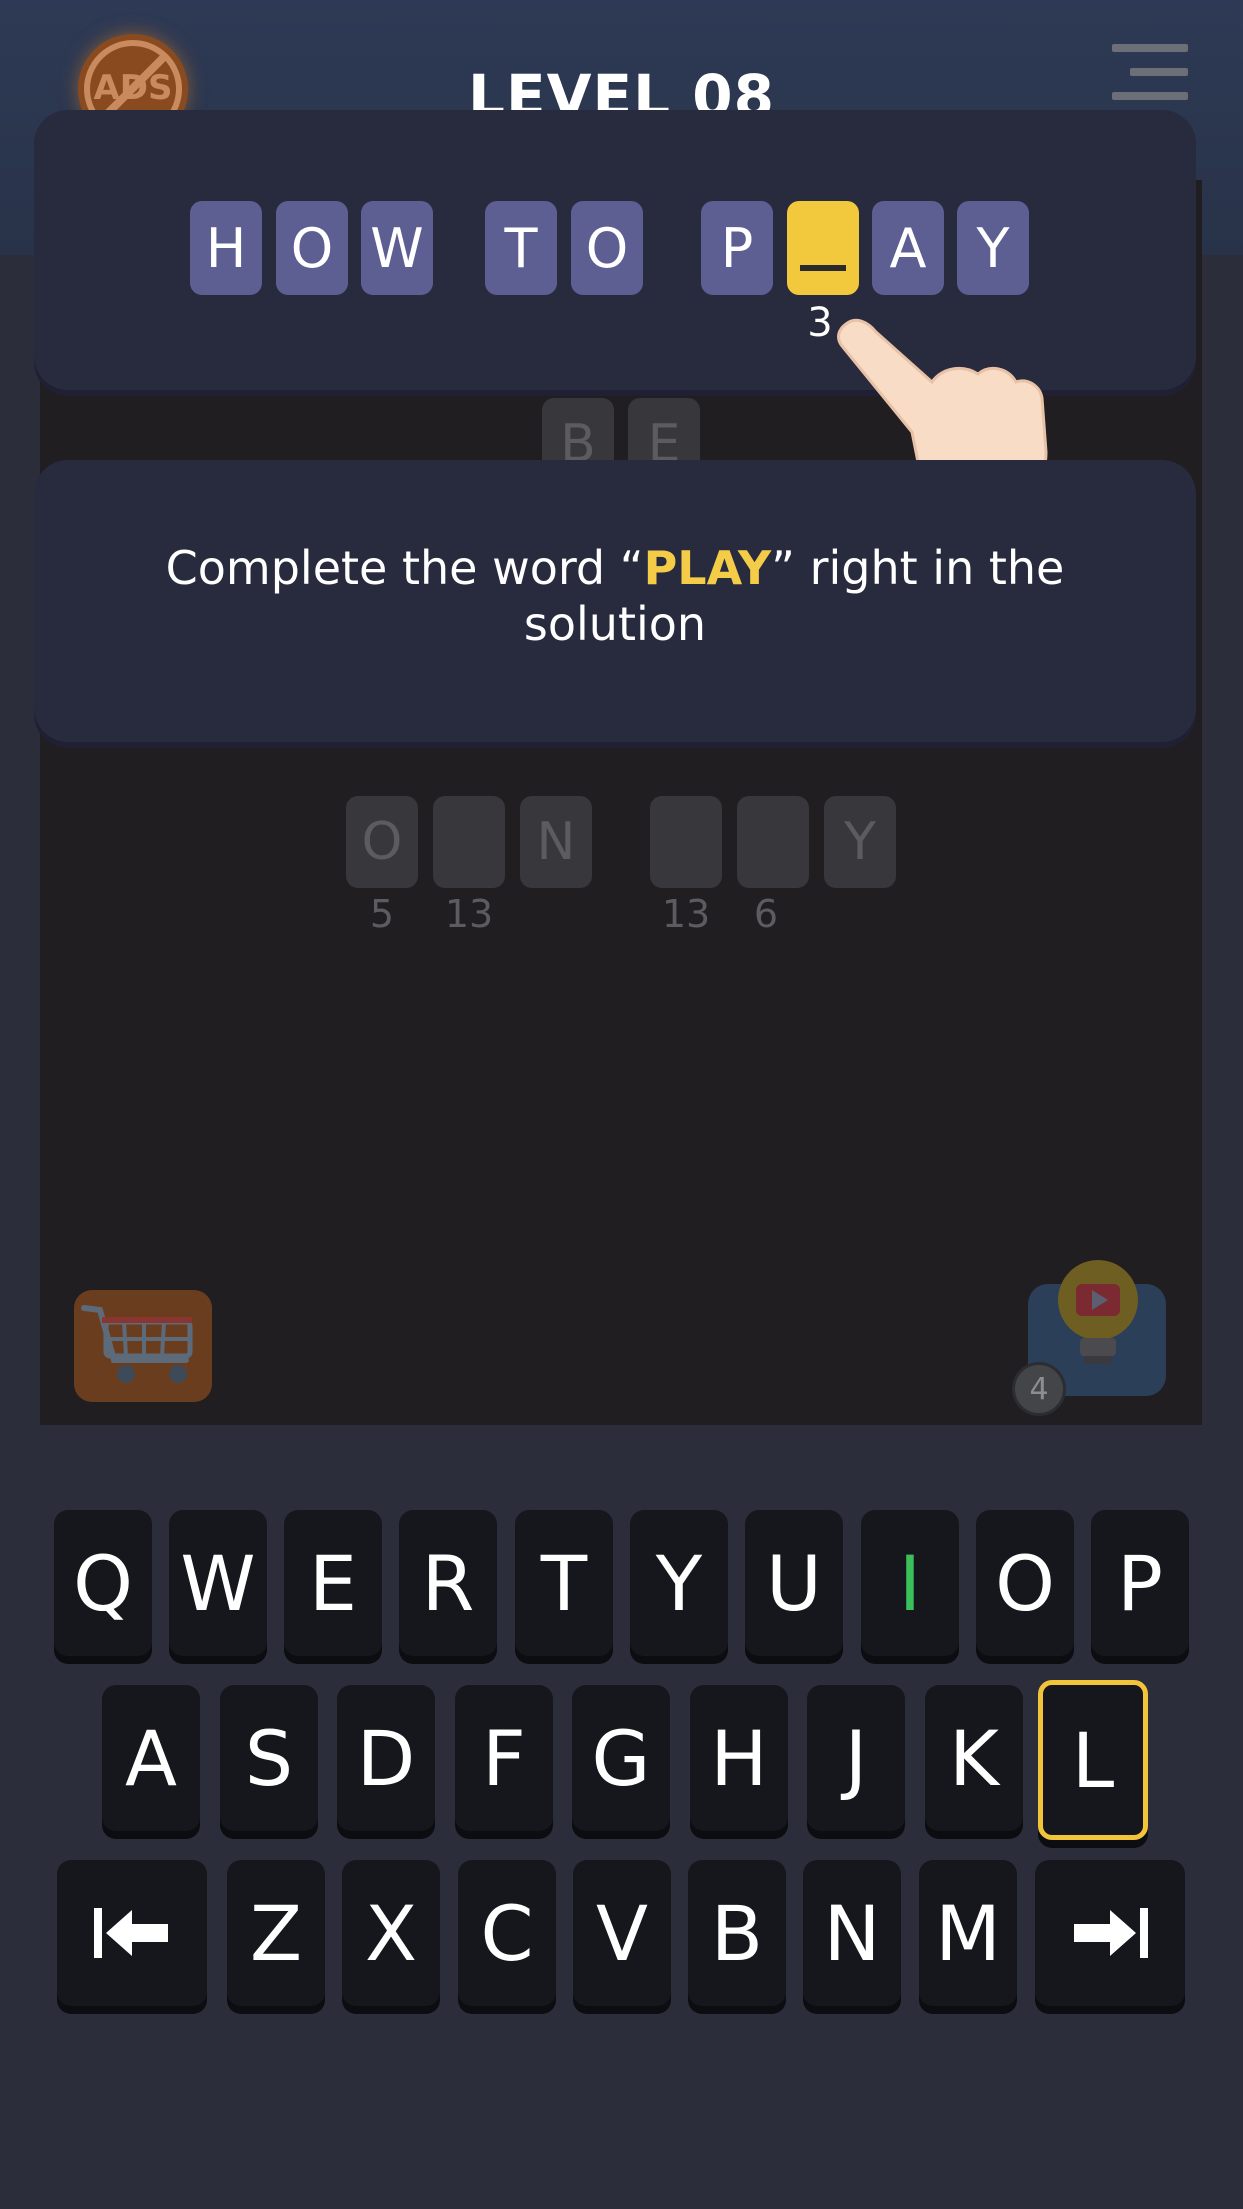 This screenshot has width=1243, height=2209. What do you see at coordinates (382, 842) in the screenshot?
I see `answer-tile: O` at bounding box center [382, 842].